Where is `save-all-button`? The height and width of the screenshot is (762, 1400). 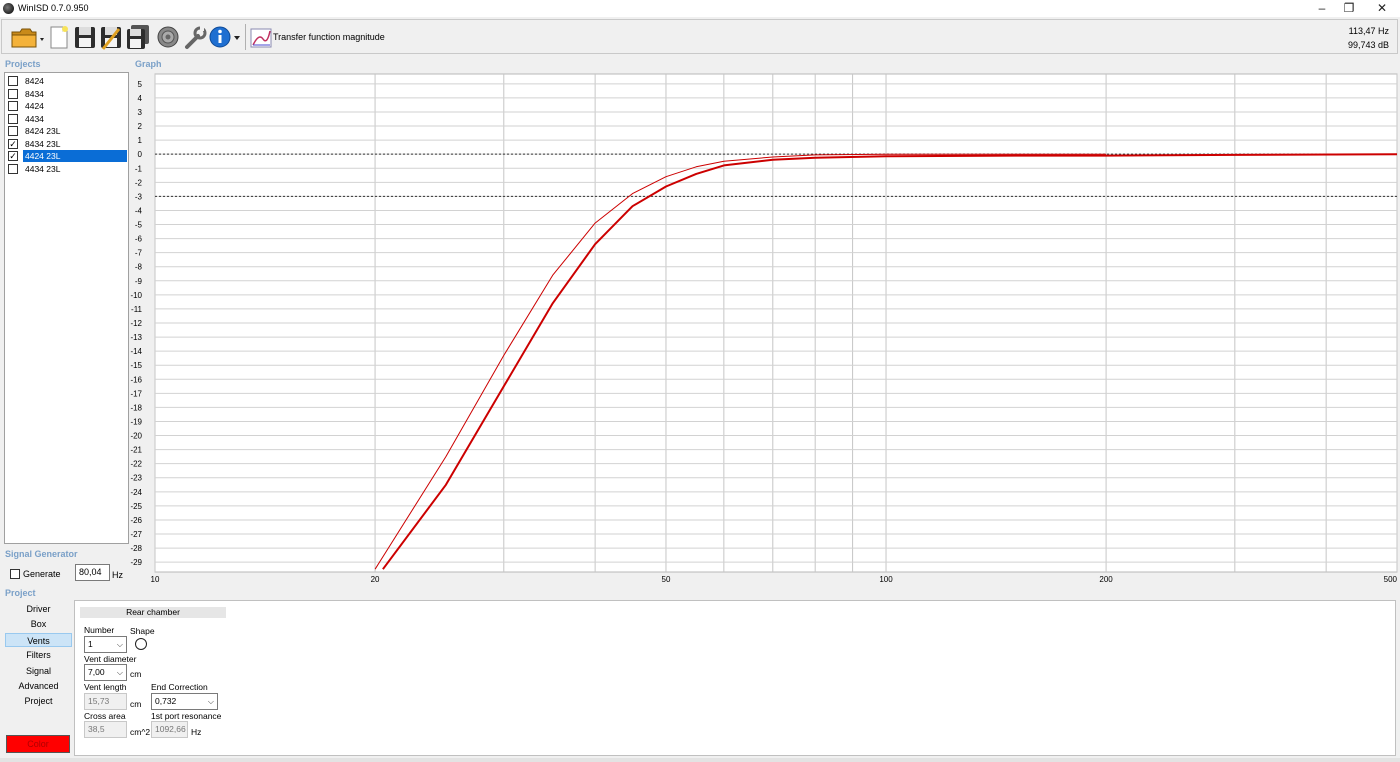 save-all-button is located at coordinates (138, 37).